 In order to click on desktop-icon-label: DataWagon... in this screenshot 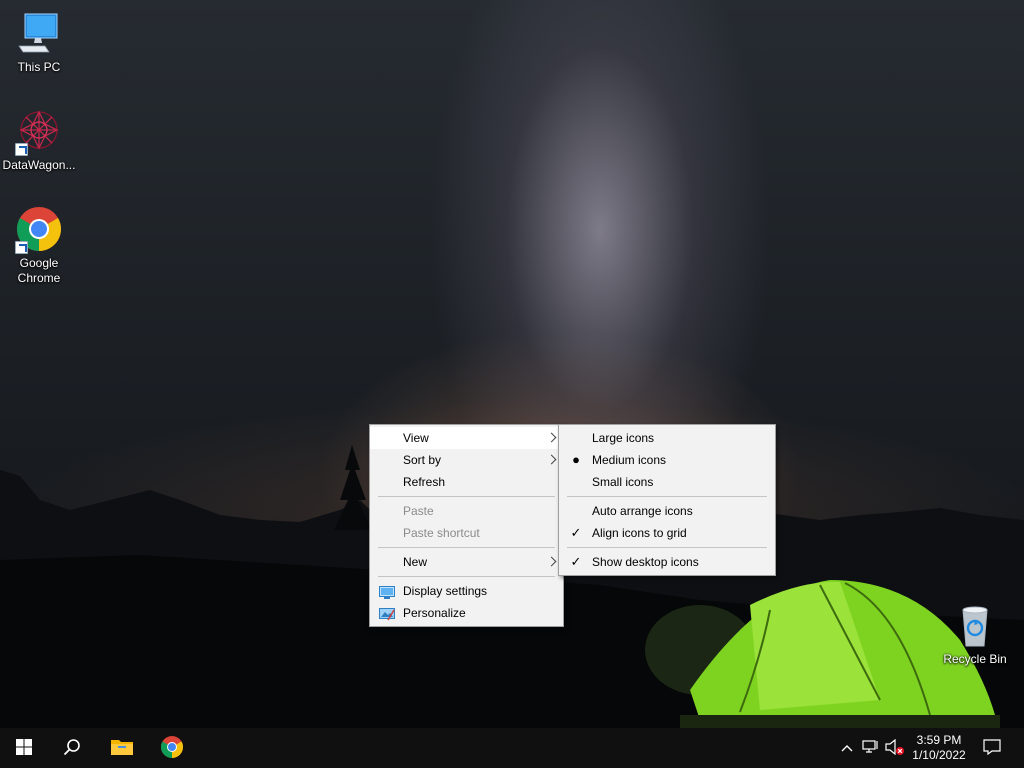, I will do `click(39, 165)`.